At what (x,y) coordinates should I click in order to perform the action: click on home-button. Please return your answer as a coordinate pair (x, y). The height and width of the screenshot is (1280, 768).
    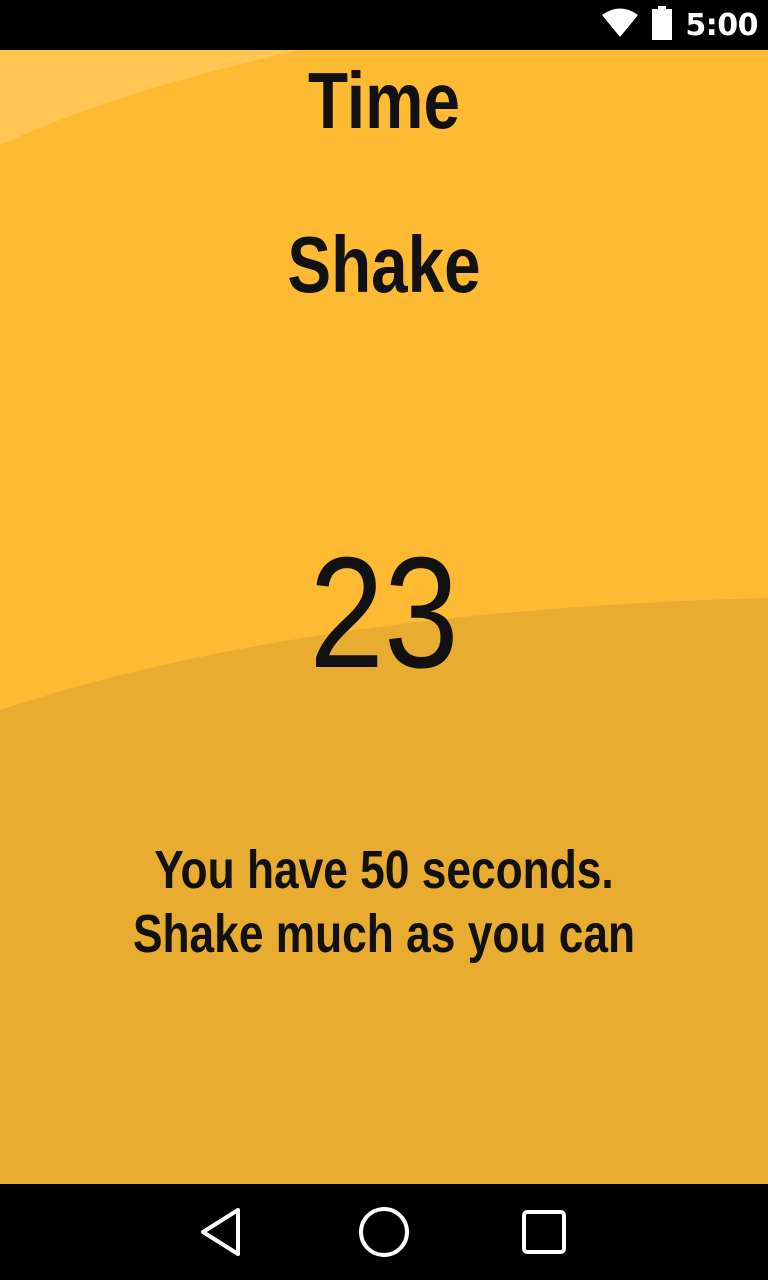
    Looking at the image, I should click on (384, 1232).